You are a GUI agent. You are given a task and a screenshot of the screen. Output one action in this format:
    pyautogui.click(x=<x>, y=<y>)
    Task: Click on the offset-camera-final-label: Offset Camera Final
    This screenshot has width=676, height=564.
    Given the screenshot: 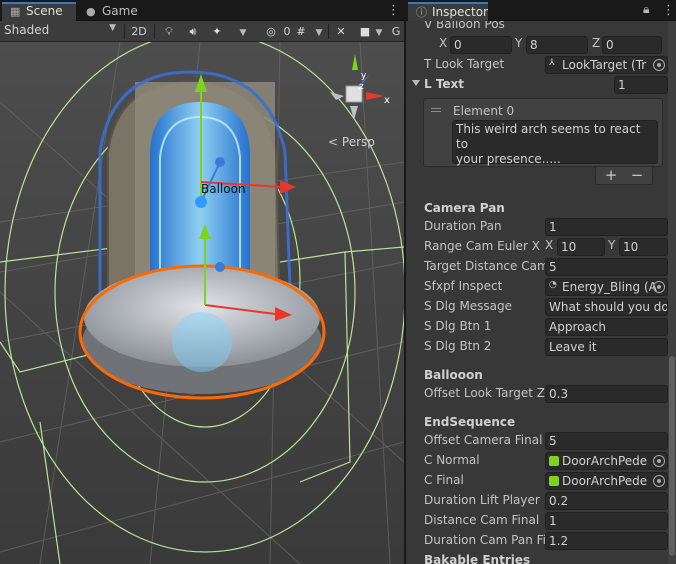 What is the action you would take?
    pyautogui.click(x=483, y=440)
    